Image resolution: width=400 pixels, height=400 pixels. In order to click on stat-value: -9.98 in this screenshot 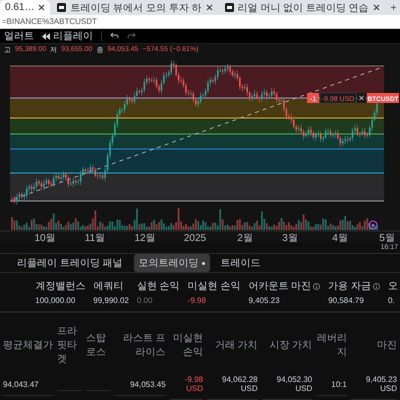, I will do `click(197, 300)`.